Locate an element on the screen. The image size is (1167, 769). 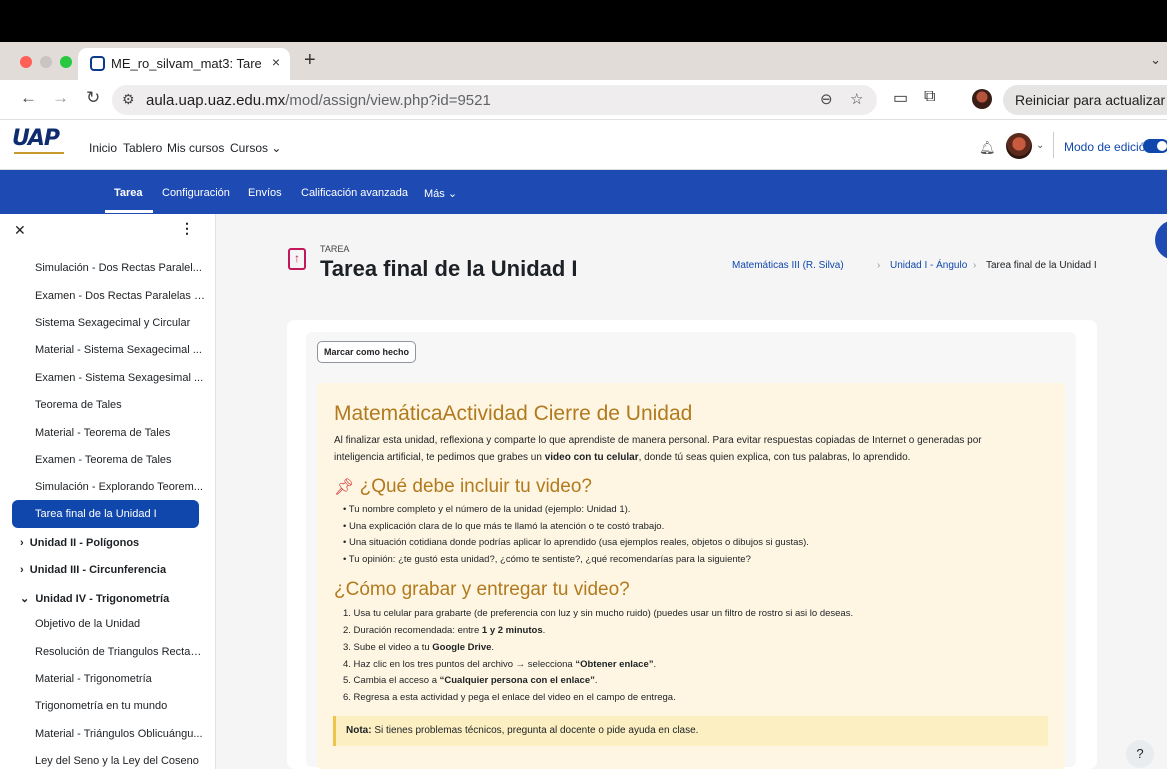
include-heading: 📌︎ ¿Qué debe incluir tu video? is located at coordinates (463, 487).